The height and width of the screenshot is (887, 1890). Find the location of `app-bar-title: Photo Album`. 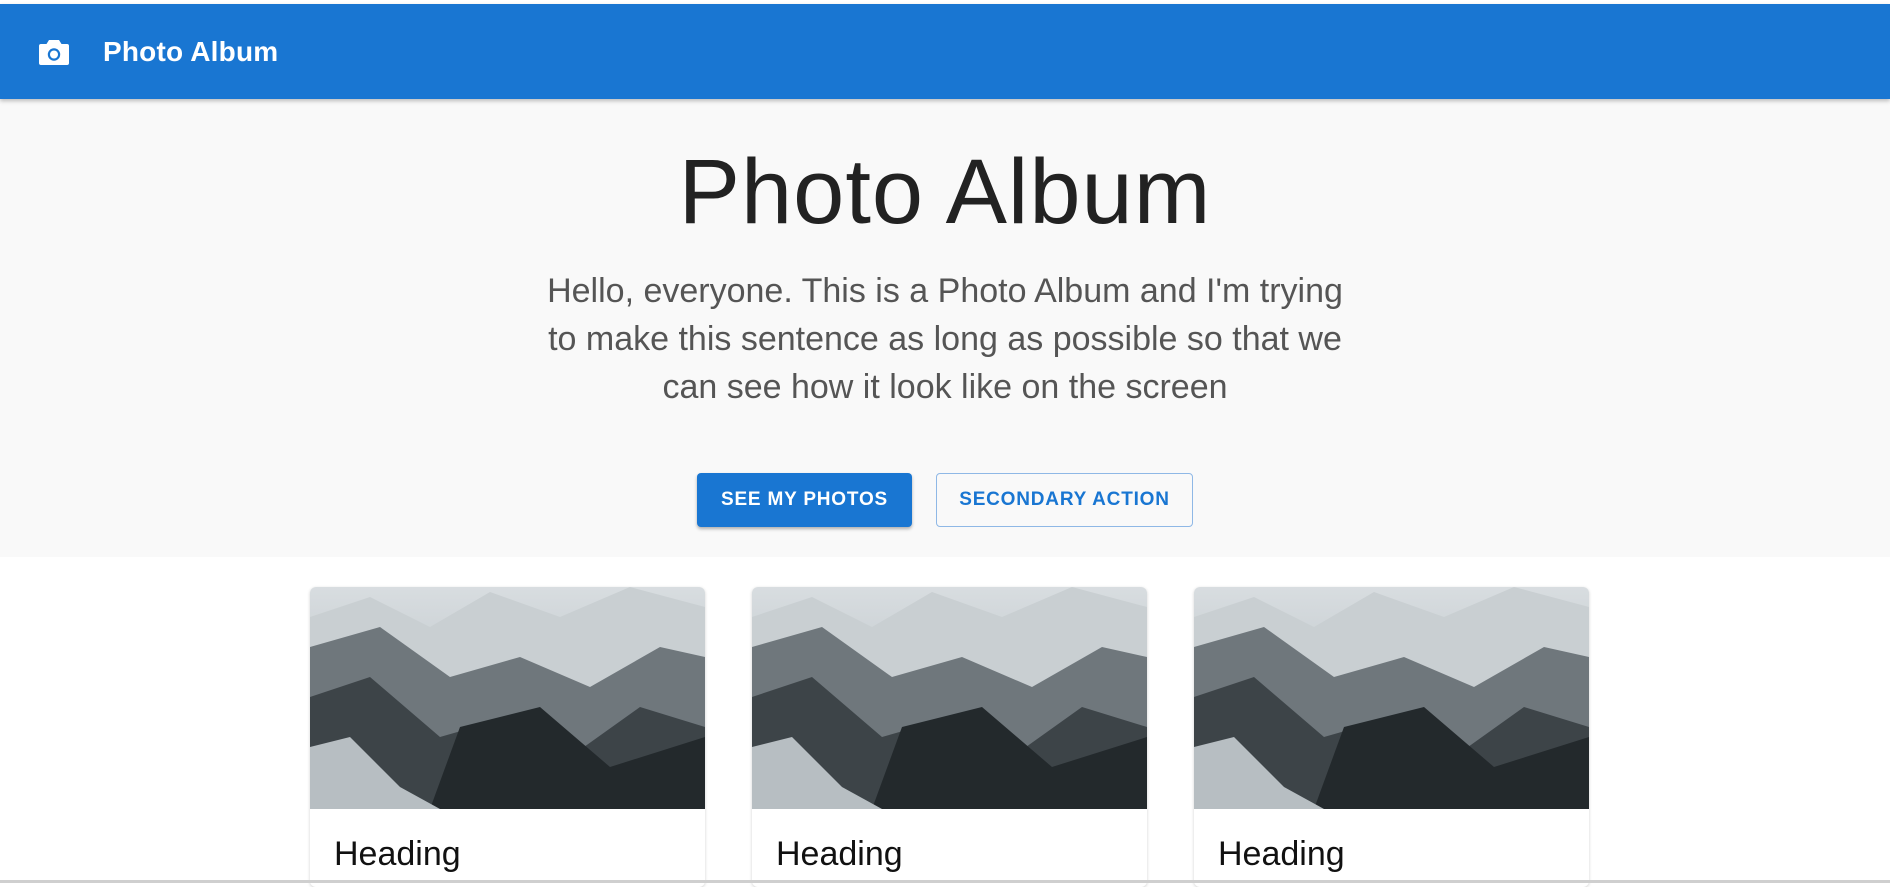

app-bar-title: Photo Album is located at coordinates (191, 51).